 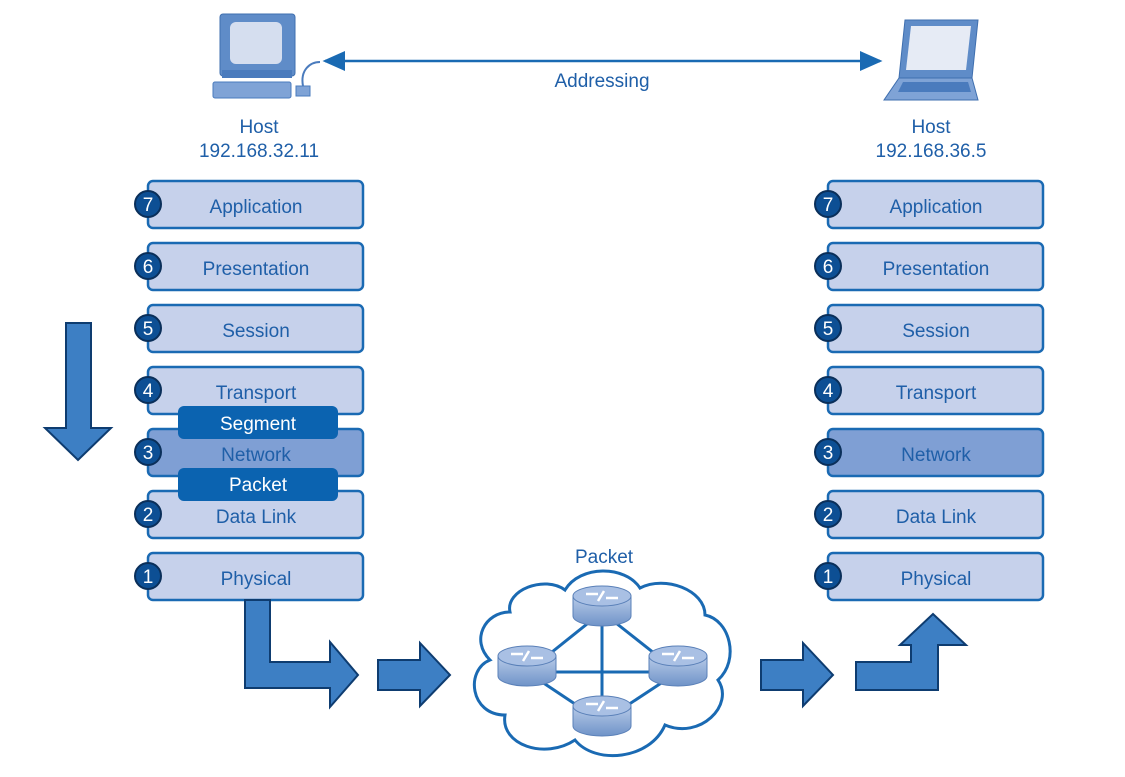 What do you see at coordinates (302, 654) in the screenshot?
I see `physical-out-arrow` at bounding box center [302, 654].